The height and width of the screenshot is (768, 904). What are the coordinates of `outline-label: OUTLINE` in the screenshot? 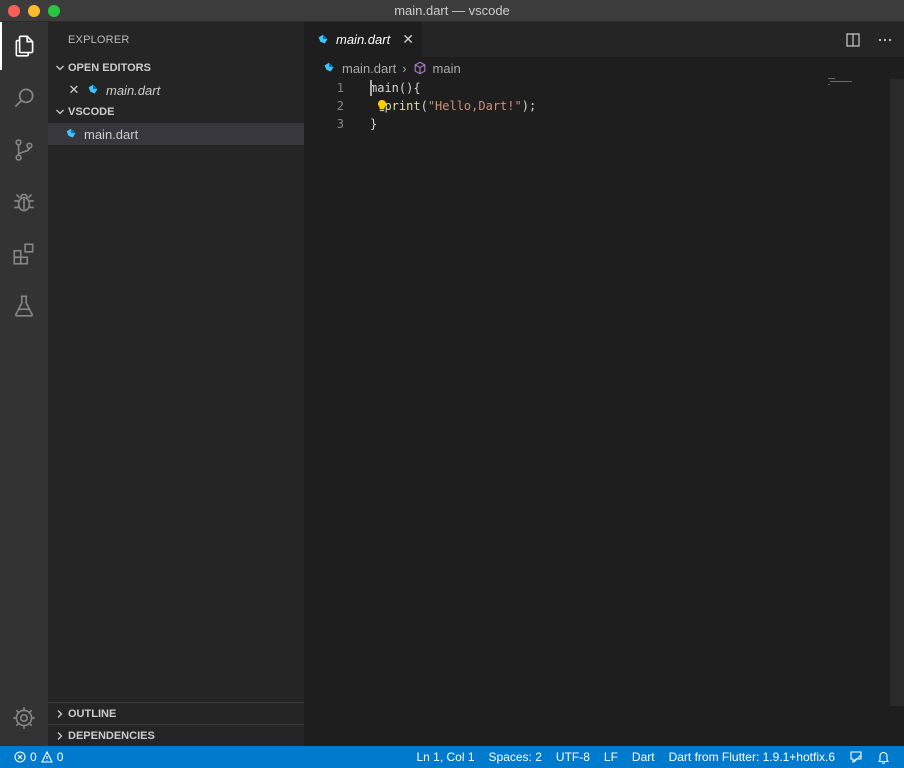 It's located at (92, 713).